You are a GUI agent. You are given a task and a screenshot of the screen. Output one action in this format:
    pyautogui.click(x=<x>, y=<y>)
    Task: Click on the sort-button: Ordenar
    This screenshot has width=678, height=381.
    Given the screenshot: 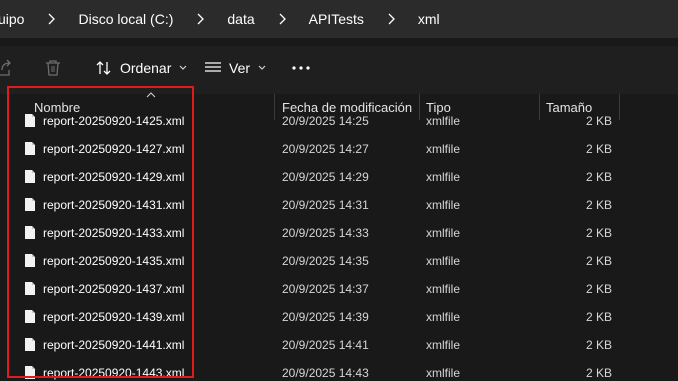 What is the action you would take?
    pyautogui.click(x=141, y=68)
    